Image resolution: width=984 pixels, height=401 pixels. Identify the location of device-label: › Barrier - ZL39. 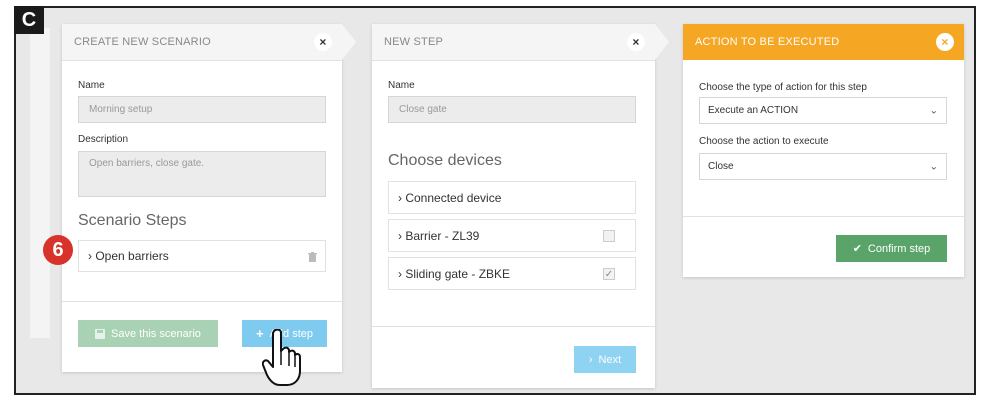
(439, 235).